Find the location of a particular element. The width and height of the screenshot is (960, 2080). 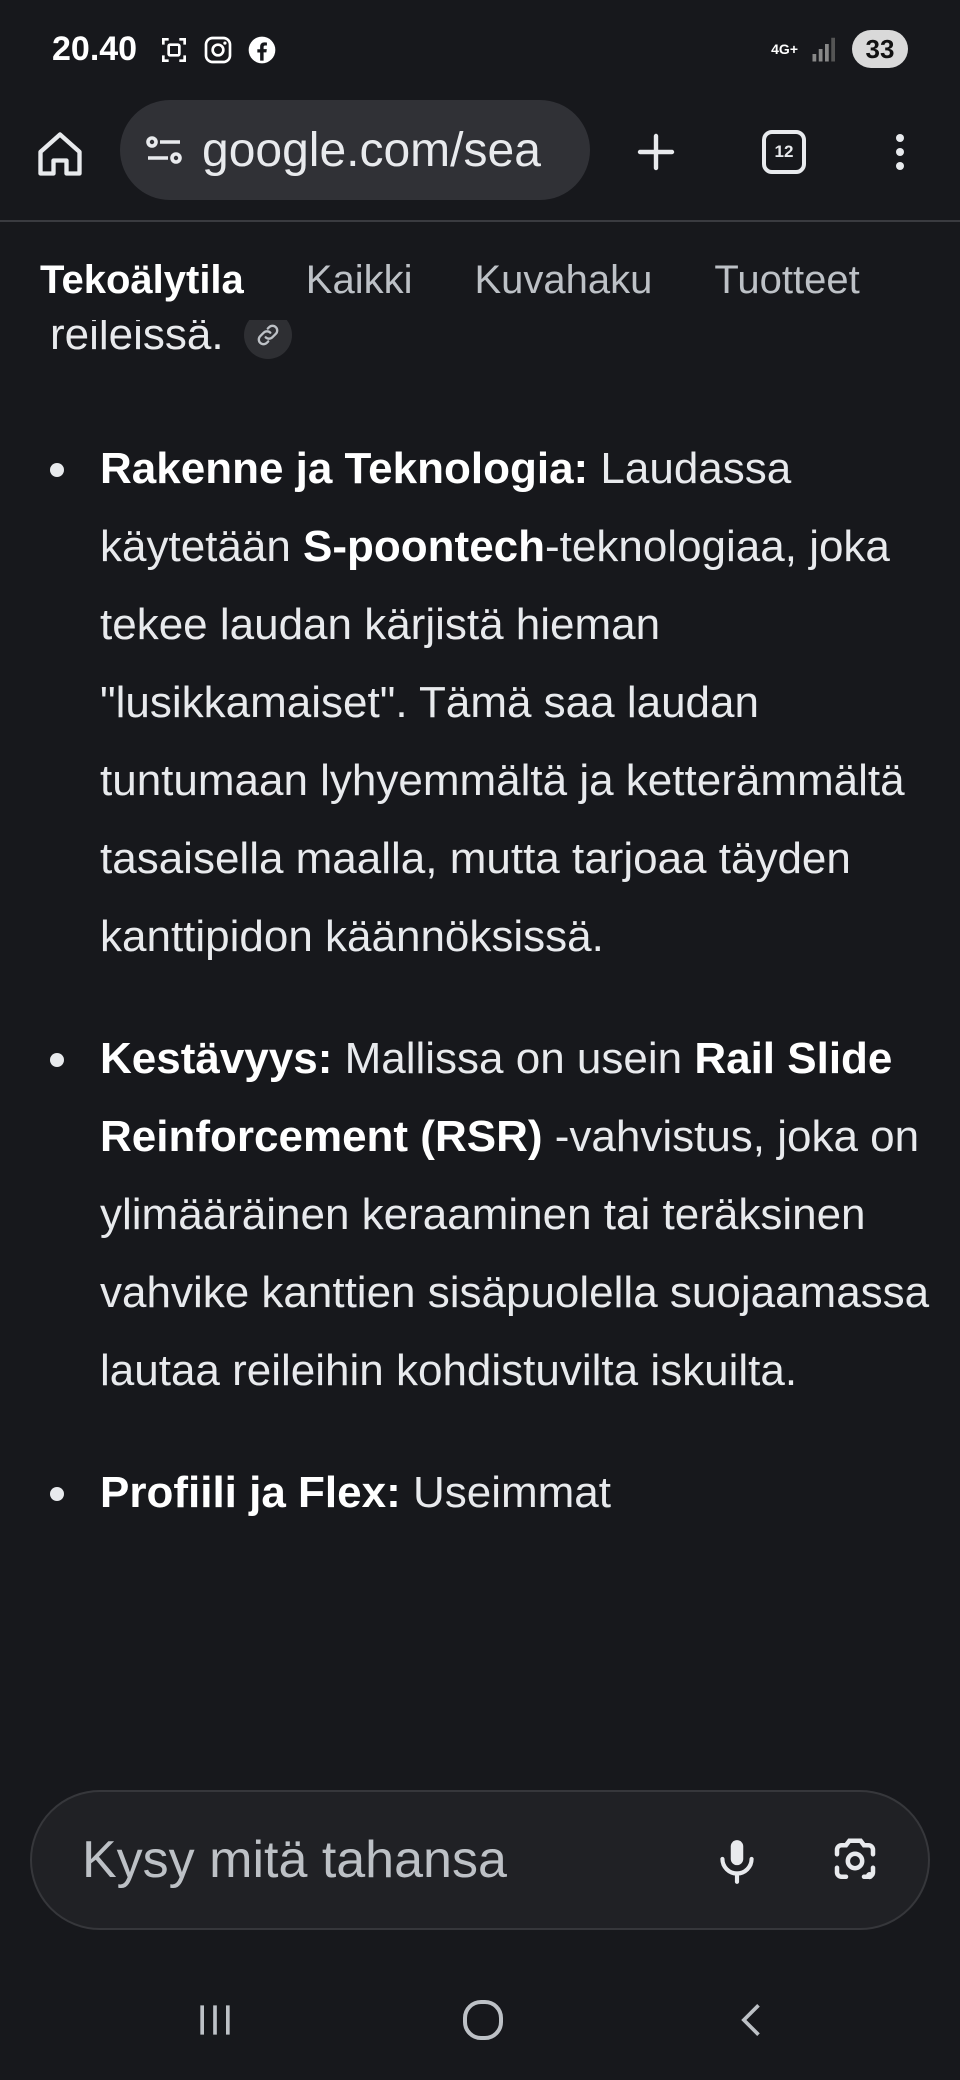

bullet-emphasis: S-poontech is located at coordinates (424, 546).